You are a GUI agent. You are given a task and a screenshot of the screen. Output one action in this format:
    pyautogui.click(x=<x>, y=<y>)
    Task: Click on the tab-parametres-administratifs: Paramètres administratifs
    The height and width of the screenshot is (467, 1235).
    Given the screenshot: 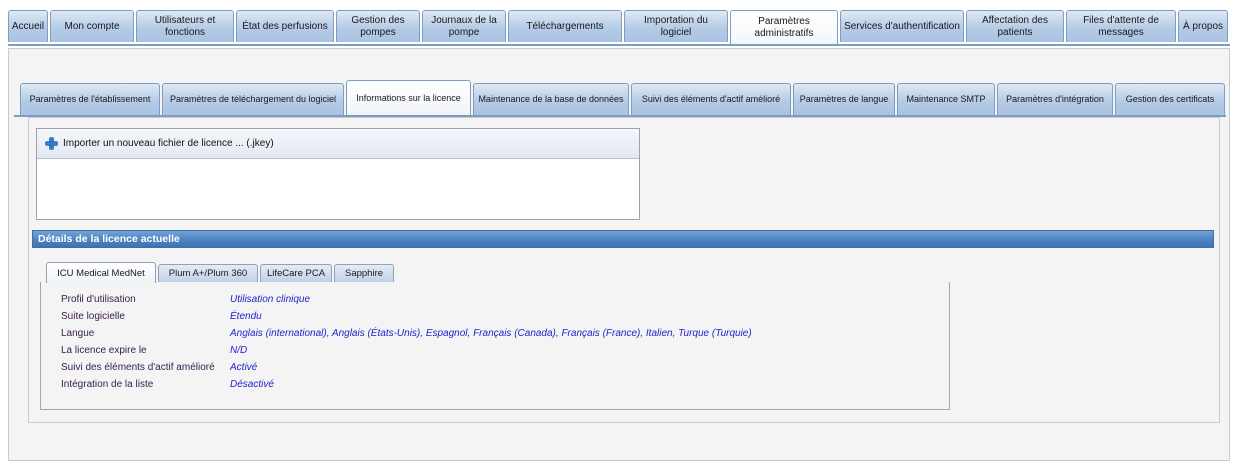 What is the action you would take?
    pyautogui.click(x=784, y=27)
    